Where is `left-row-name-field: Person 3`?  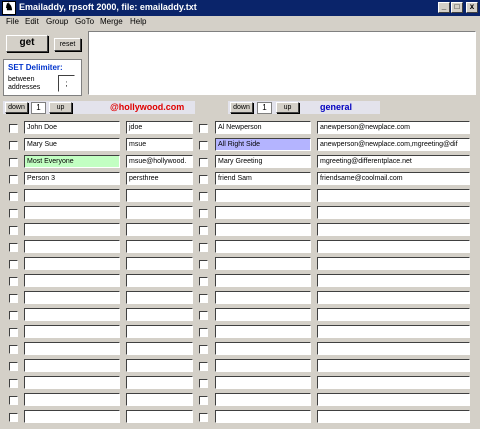
left-row-name-field: Person 3 is located at coordinates (72, 178).